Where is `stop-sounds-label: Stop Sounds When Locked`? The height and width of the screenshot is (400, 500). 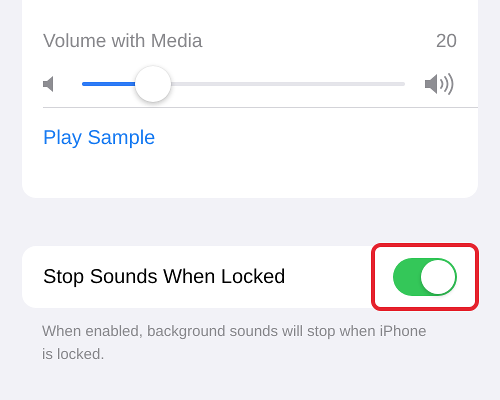
stop-sounds-label: Stop Sounds When Locked is located at coordinates (164, 277).